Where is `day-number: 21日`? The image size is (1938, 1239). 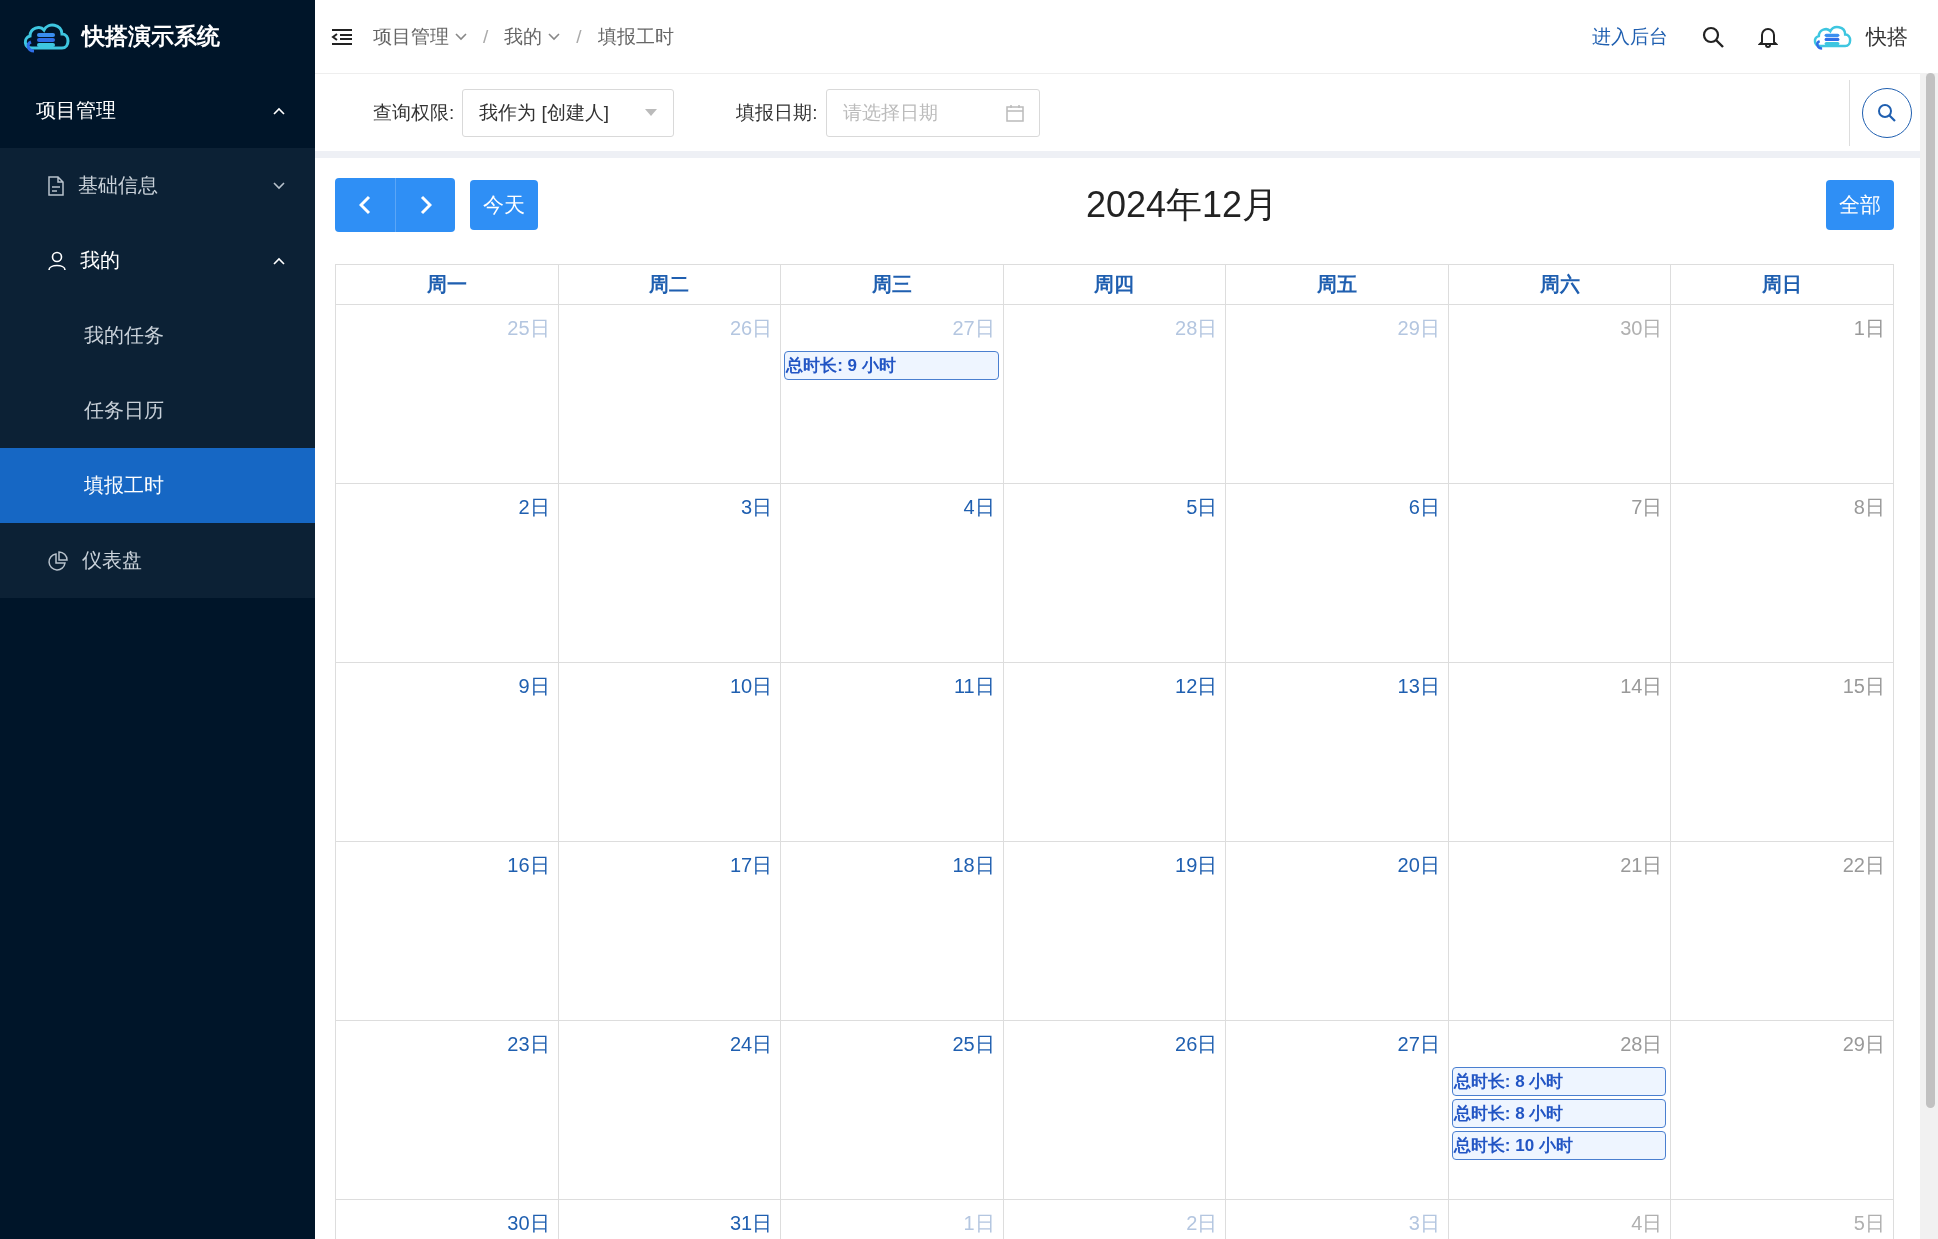
day-number: 21日 is located at coordinates (1641, 865).